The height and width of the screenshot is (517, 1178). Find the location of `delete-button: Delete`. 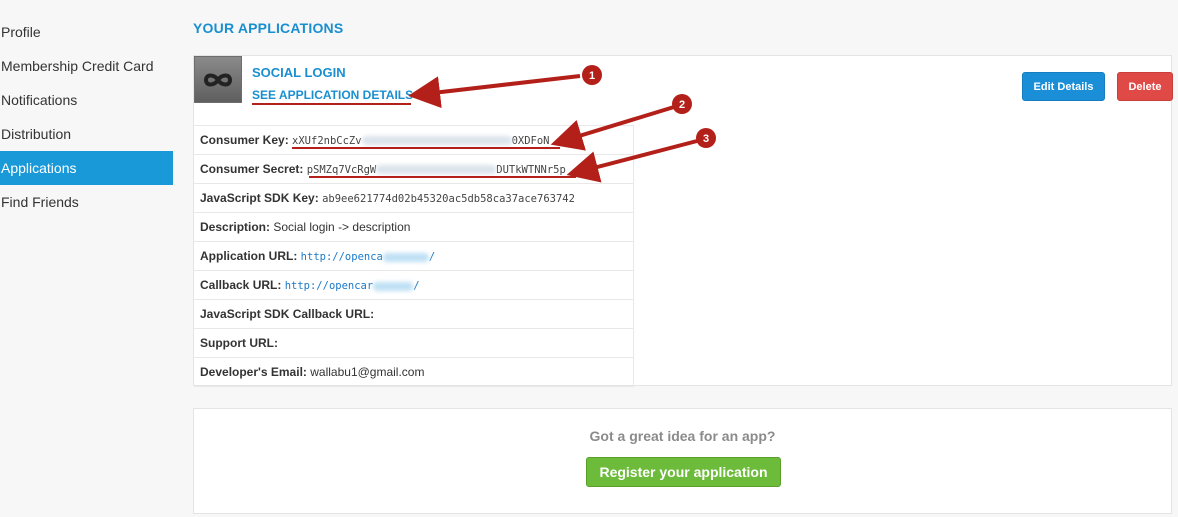

delete-button: Delete is located at coordinates (1145, 86).